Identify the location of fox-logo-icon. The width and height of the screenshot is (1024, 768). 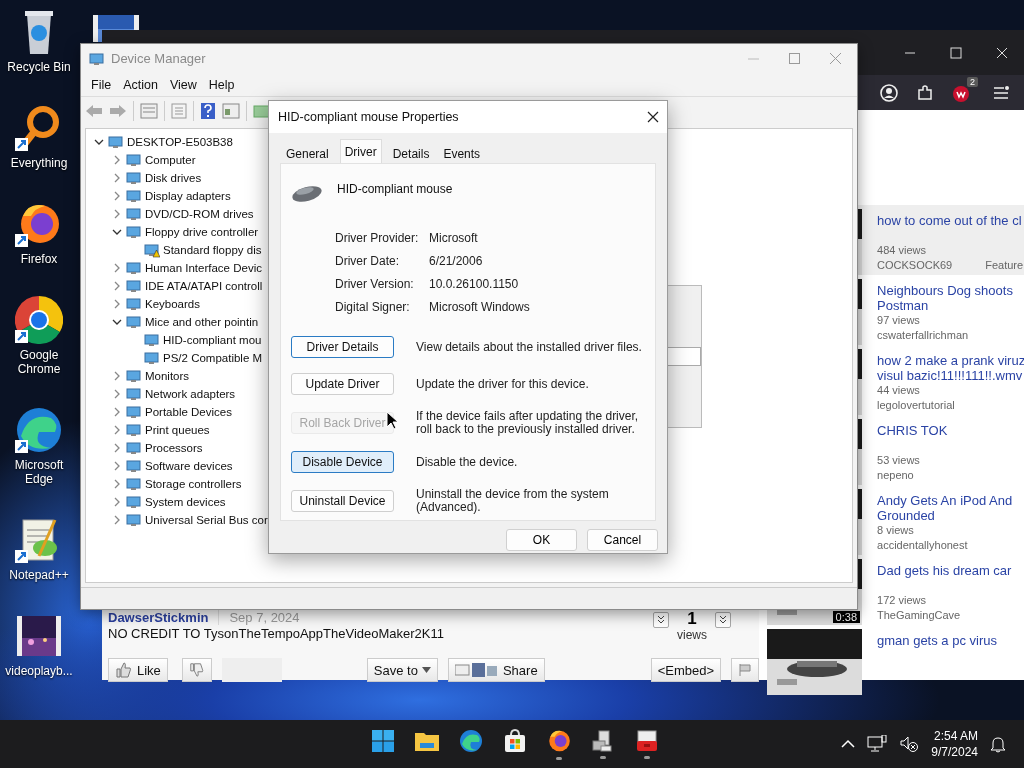
(559, 741).